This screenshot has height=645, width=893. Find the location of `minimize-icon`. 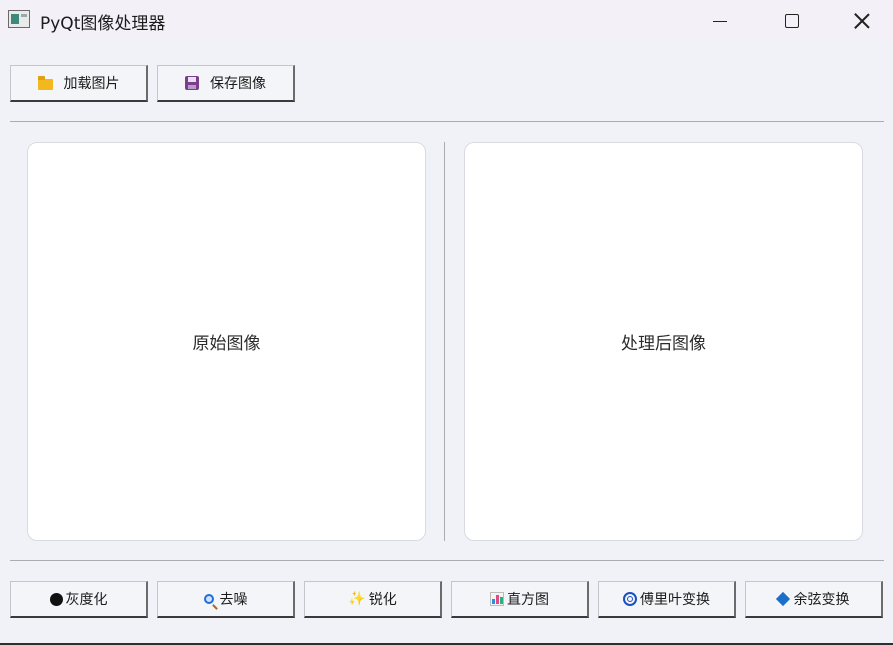

minimize-icon is located at coordinates (720, 21).